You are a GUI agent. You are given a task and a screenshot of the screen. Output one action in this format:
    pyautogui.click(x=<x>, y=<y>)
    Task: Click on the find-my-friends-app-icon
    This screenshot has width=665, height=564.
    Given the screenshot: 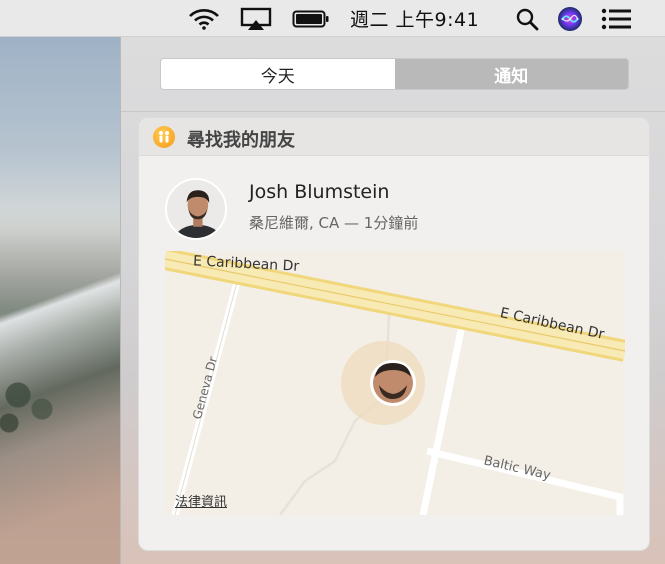 What is the action you would take?
    pyautogui.click(x=164, y=137)
    